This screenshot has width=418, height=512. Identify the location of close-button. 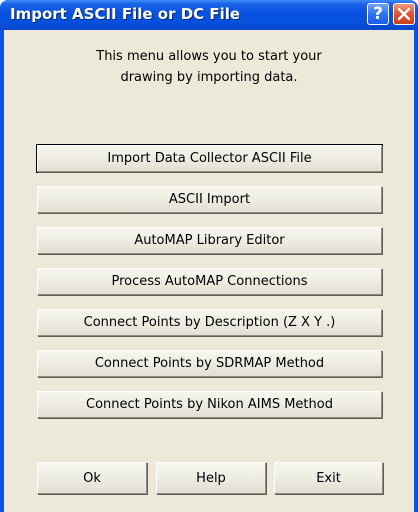
(404, 14).